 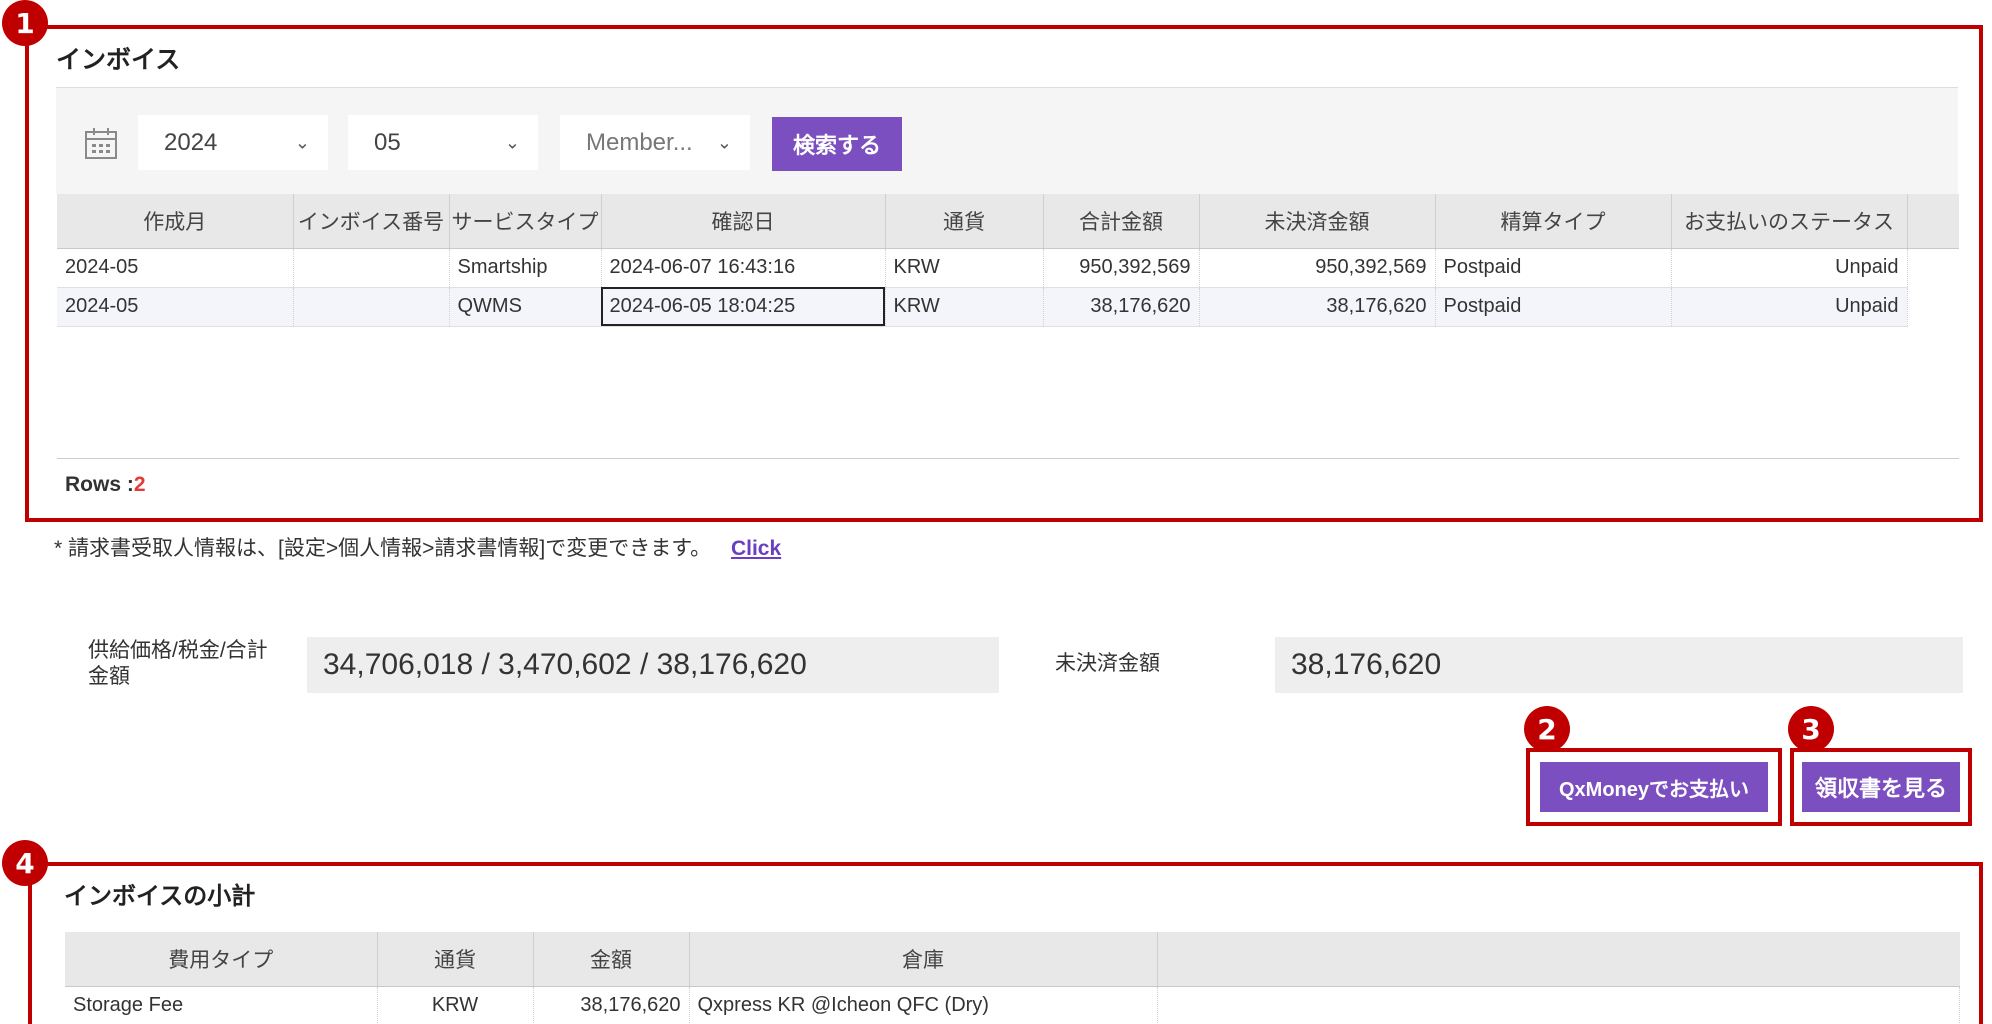 I want to click on cell-service-type: Smartship, so click(x=525, y=268).